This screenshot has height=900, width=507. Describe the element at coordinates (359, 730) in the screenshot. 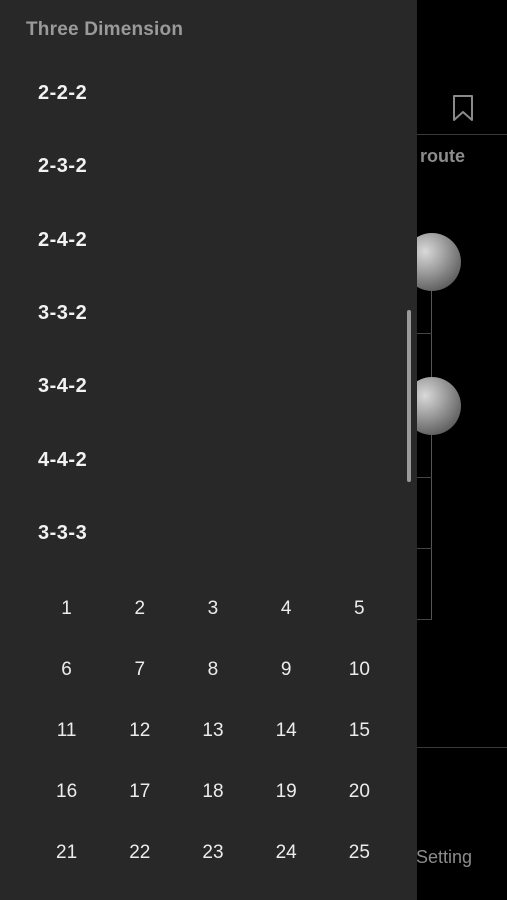

I see `level-number-15: 15` at that location.